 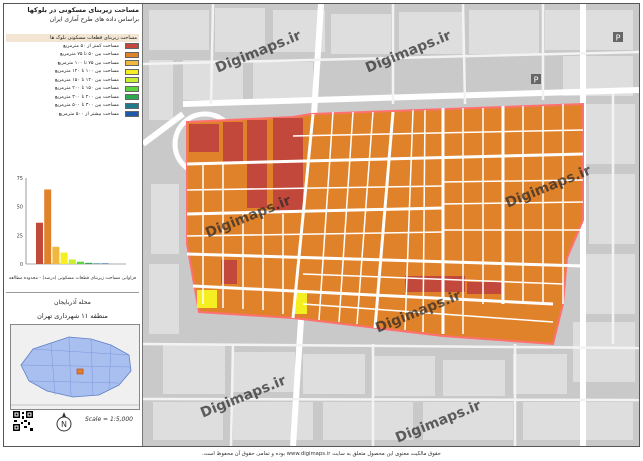 What do you see at coordinates (20, 208) in the screenshot?
I see `y-tick-label: 50` at bounding box center [20, 208].